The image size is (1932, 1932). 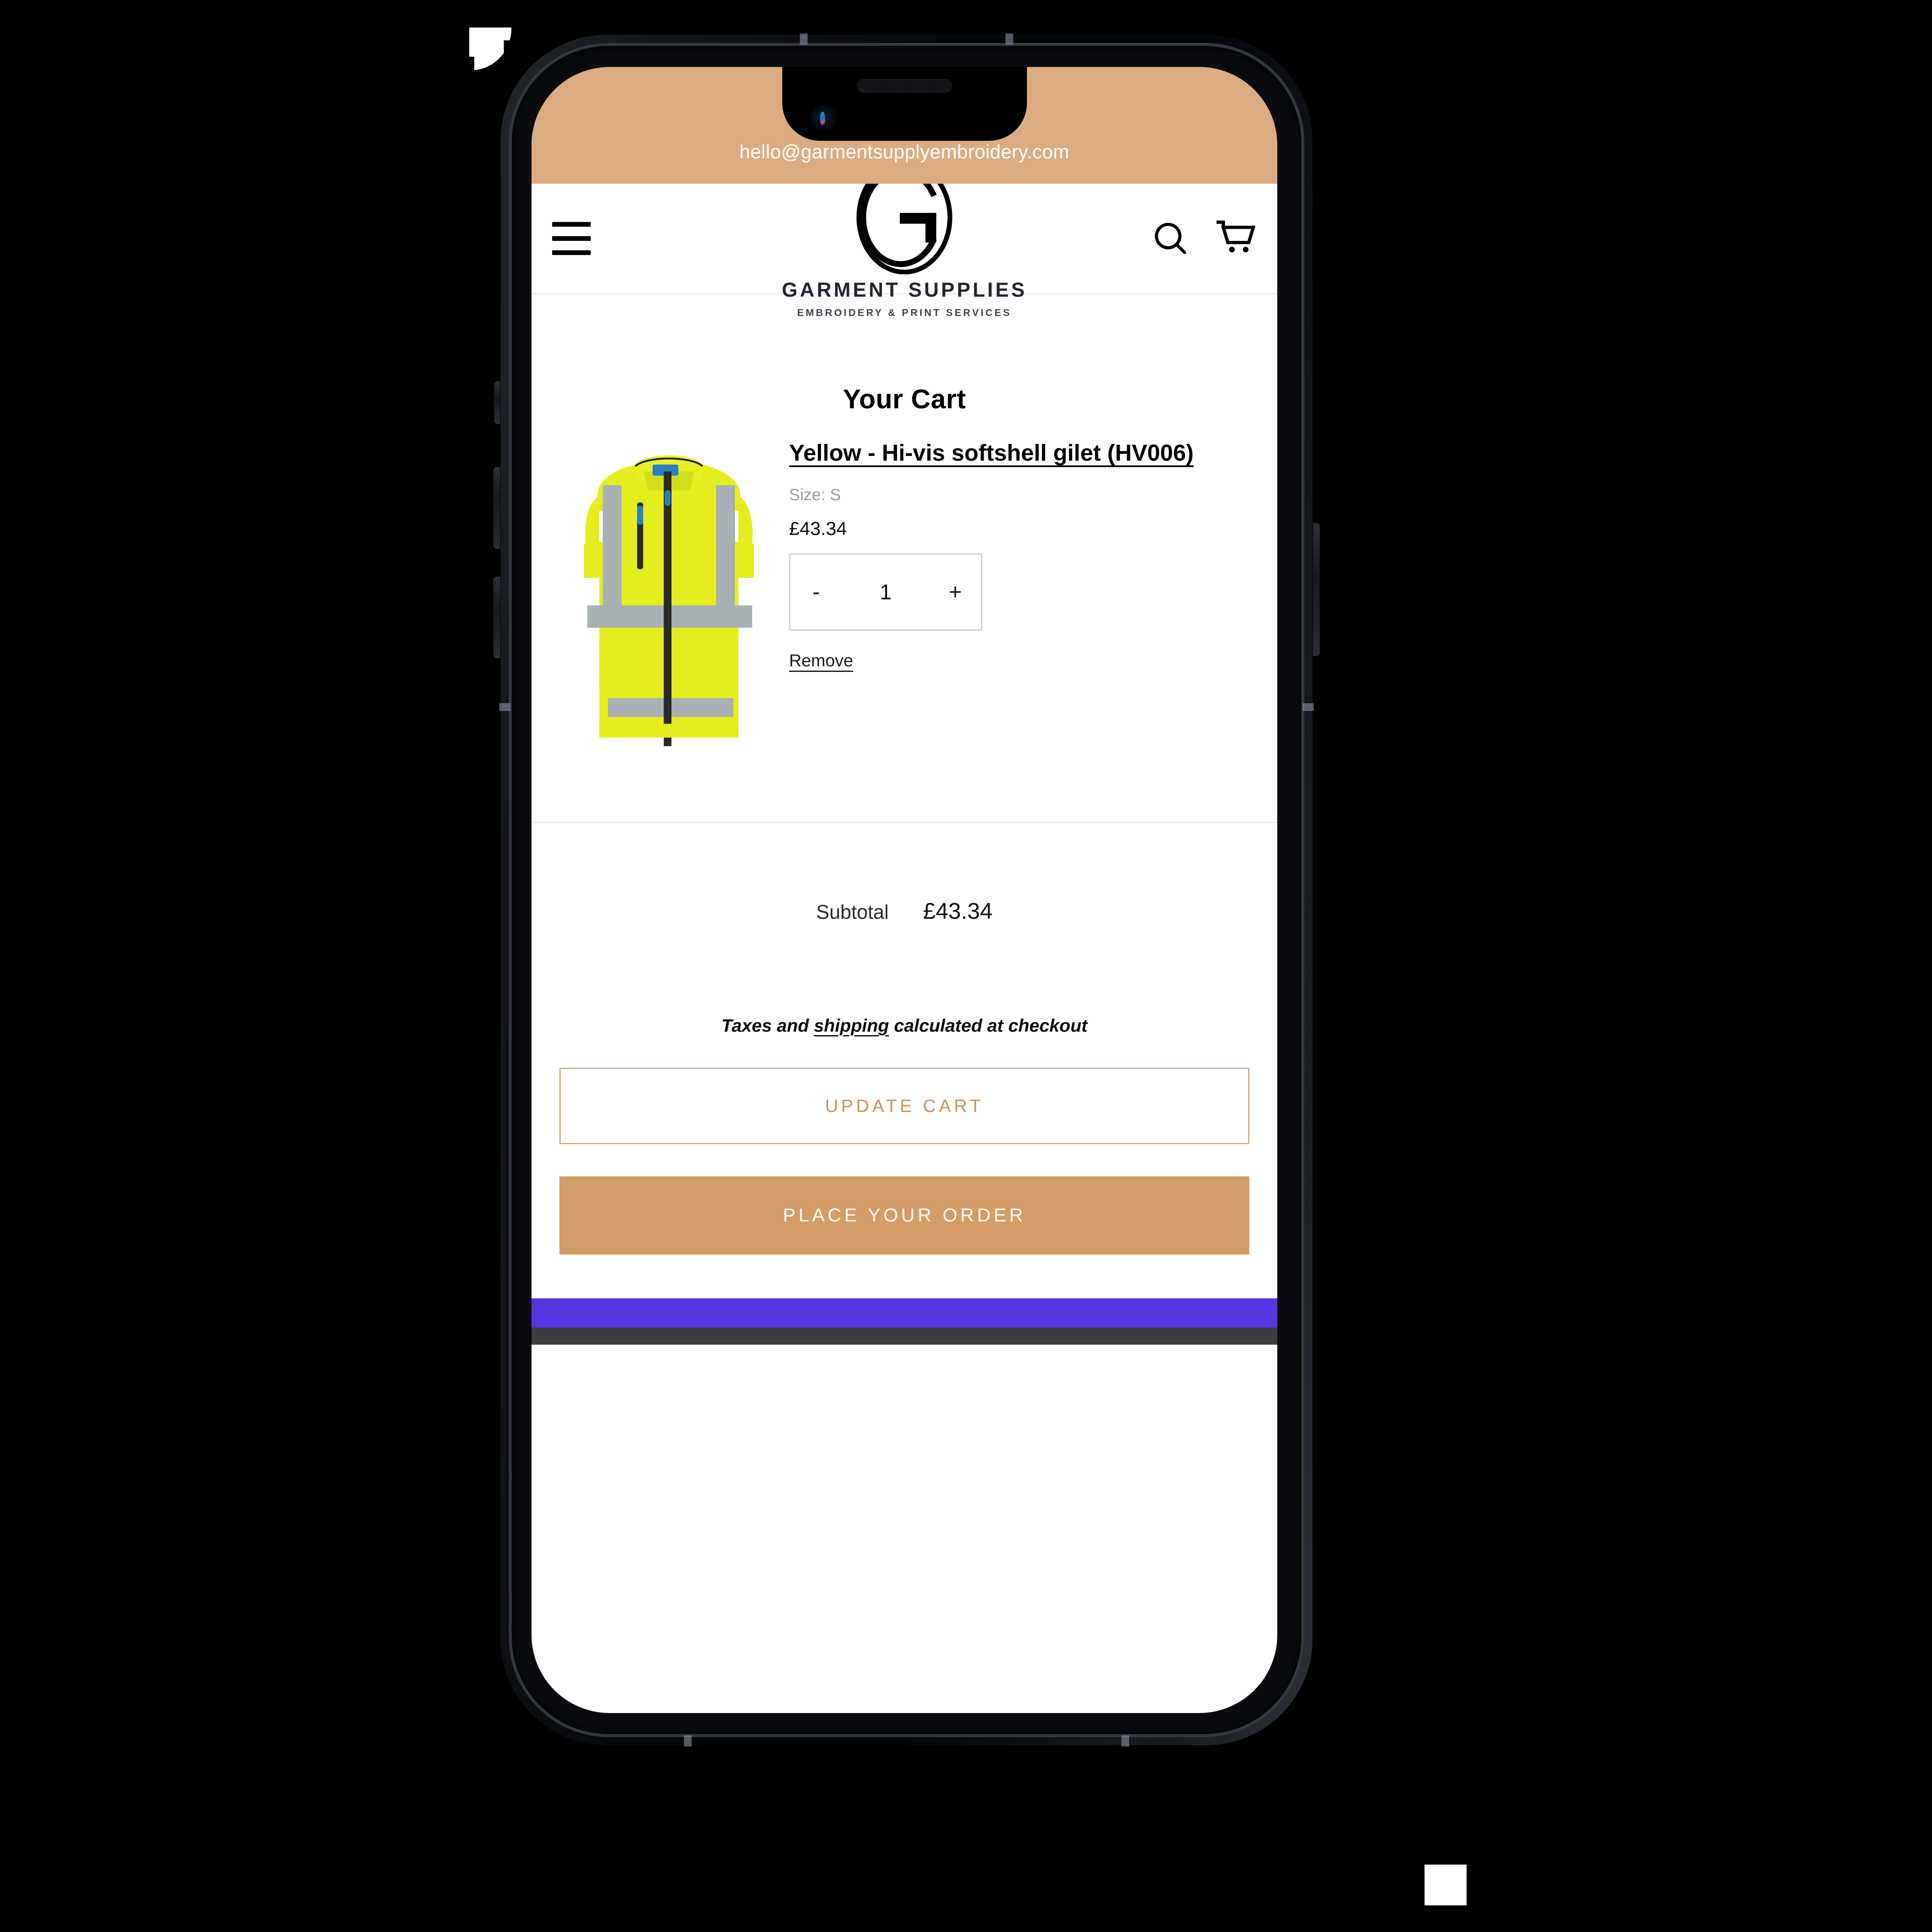 What do you see at coordinates (823, 119) in the screenshot?
I see `front-camera-icon` at bounding box center [823, 119].